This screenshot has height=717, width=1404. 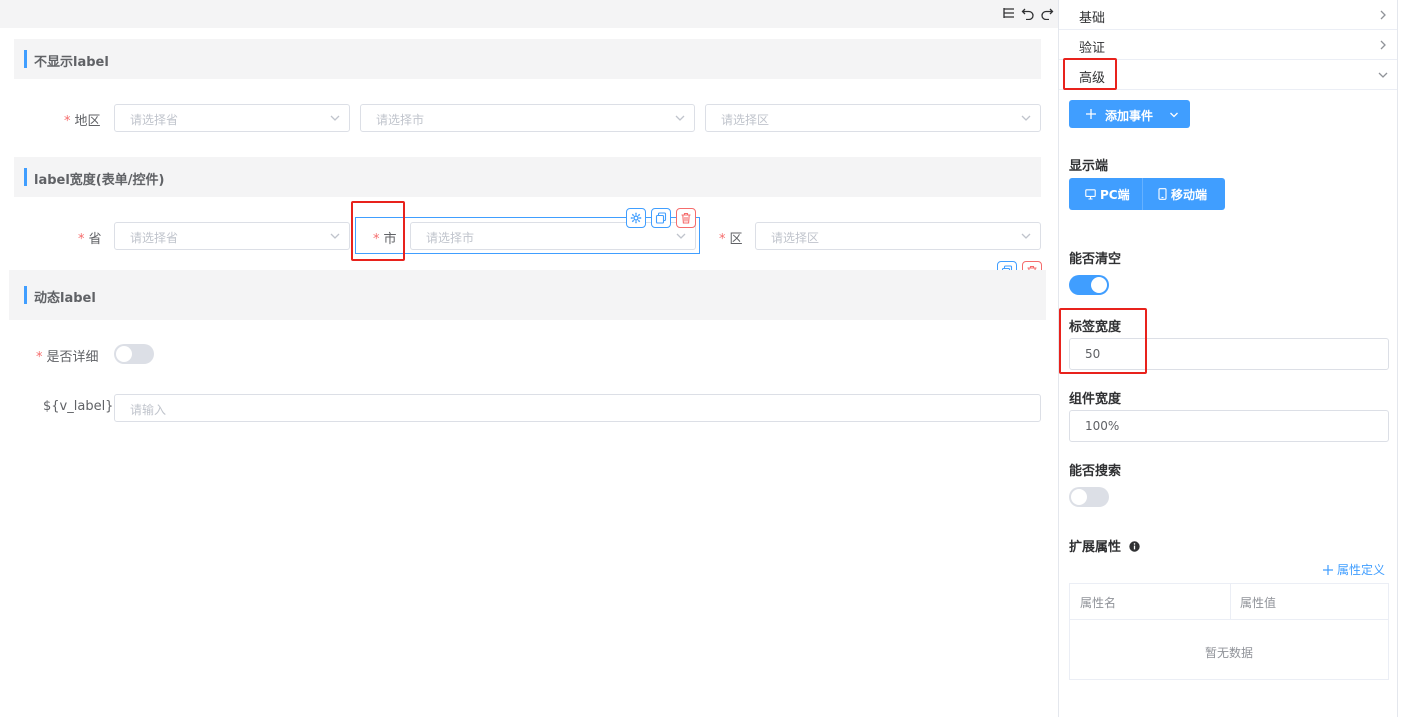 I want to click on add-event-button: 添加事件, so click(x=1129, y=114).